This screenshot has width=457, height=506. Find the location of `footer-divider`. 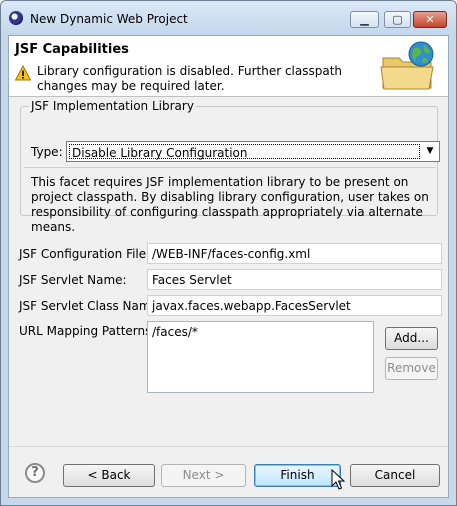

footer-divider is located at coordinates (228, 446).